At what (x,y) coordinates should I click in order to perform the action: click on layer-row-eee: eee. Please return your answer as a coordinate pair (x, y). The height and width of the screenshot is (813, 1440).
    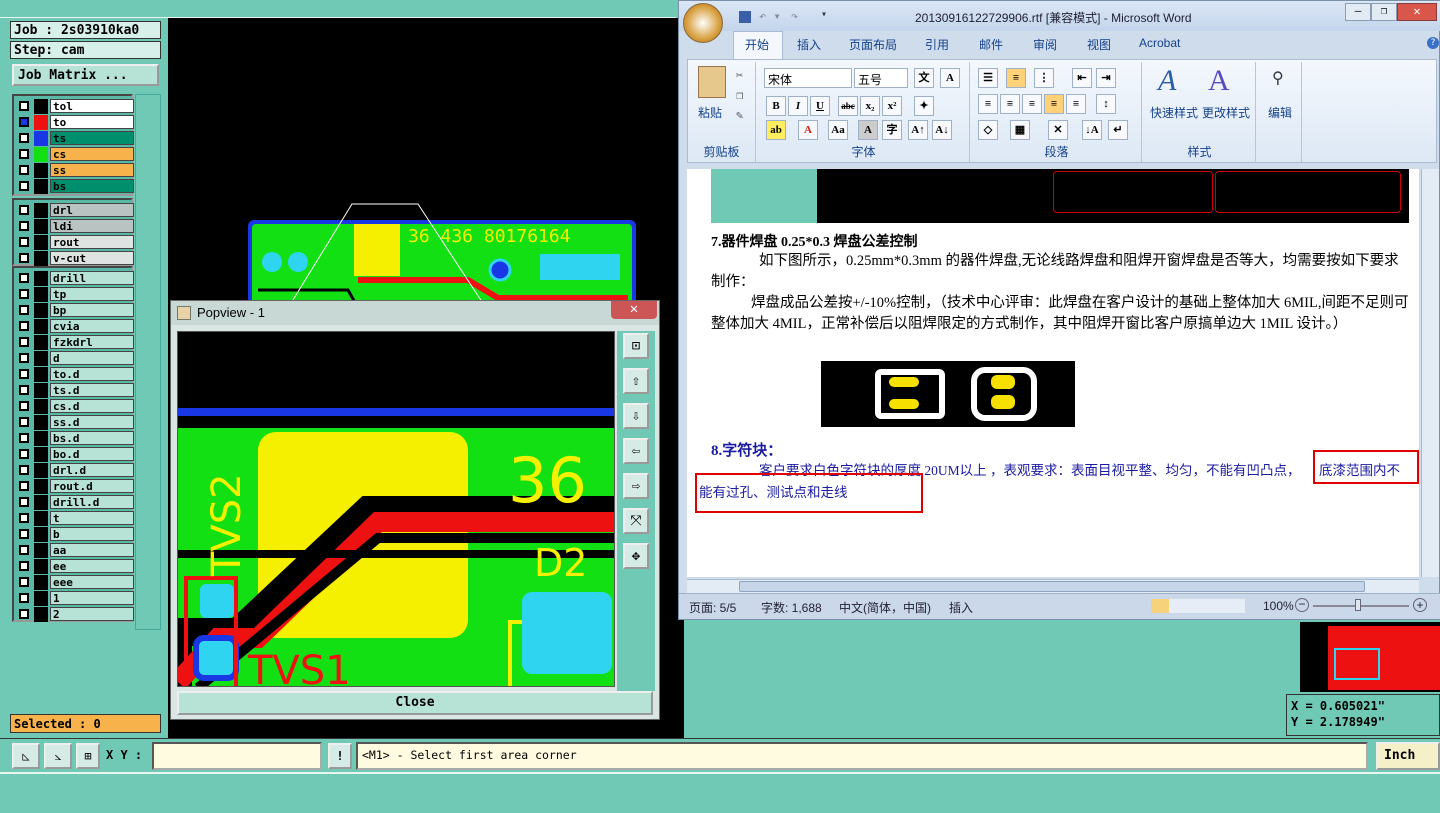
    Looking at the image, I should click on (75, 582).